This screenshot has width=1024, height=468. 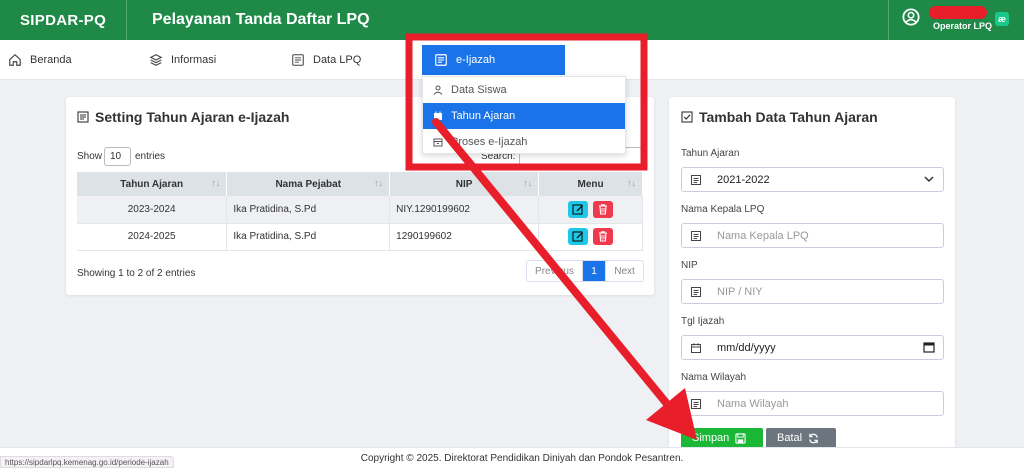 I want to click on wilayah-input: Nama Wilayah, so click(x=812, y=403).